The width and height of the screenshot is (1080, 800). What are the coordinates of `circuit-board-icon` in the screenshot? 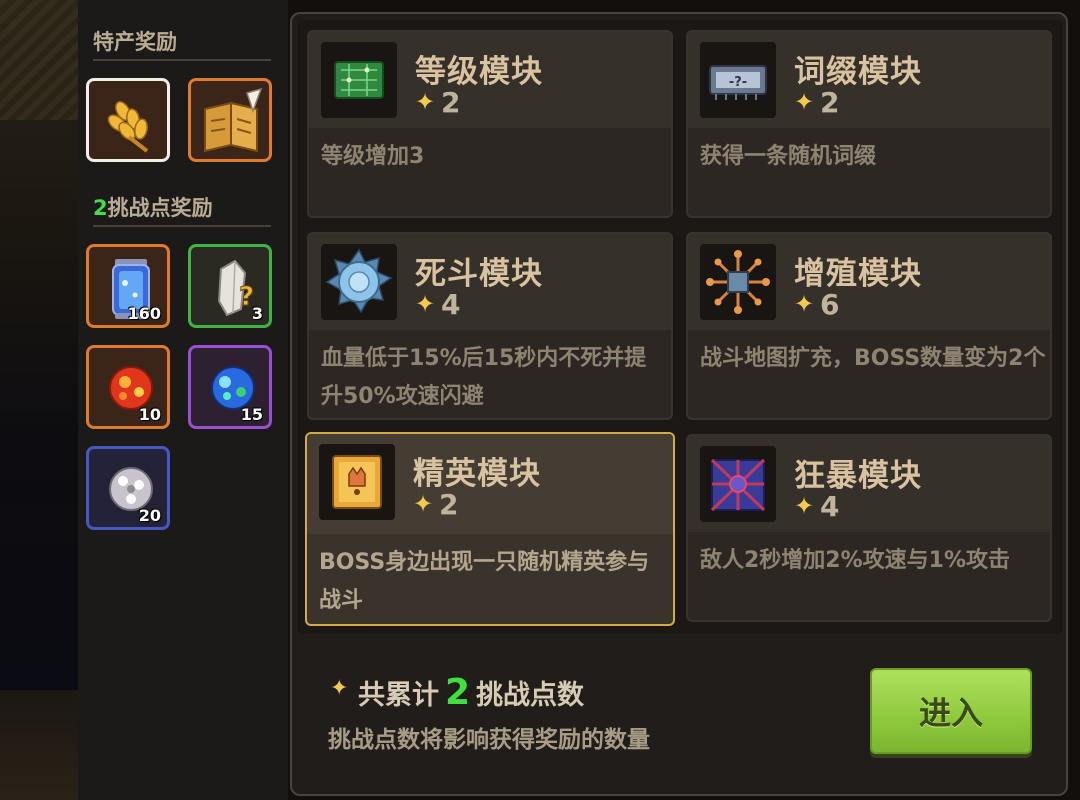 It's located at (359, 80).